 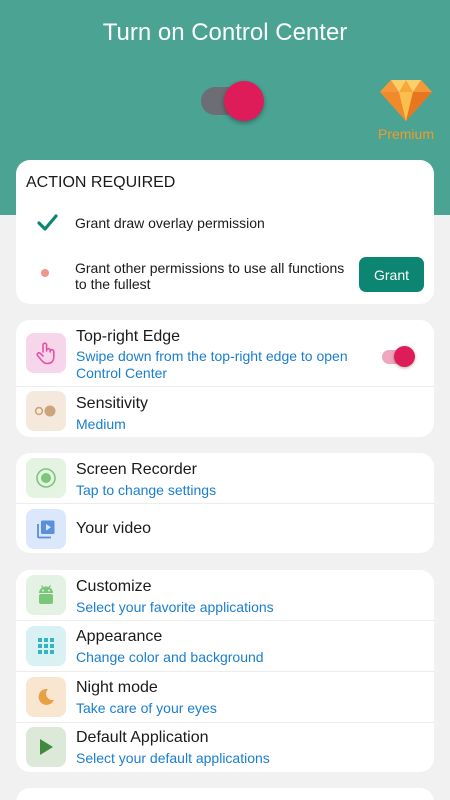 I want to click on play-icon, so click(x=46, y=747).